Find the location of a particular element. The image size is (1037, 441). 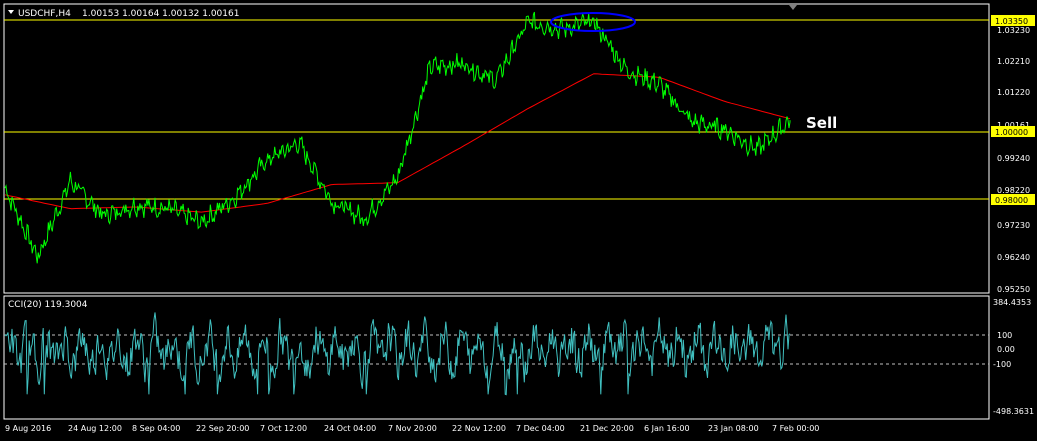

chart-shift-triangle-icon is located at coordinates (793, 7).